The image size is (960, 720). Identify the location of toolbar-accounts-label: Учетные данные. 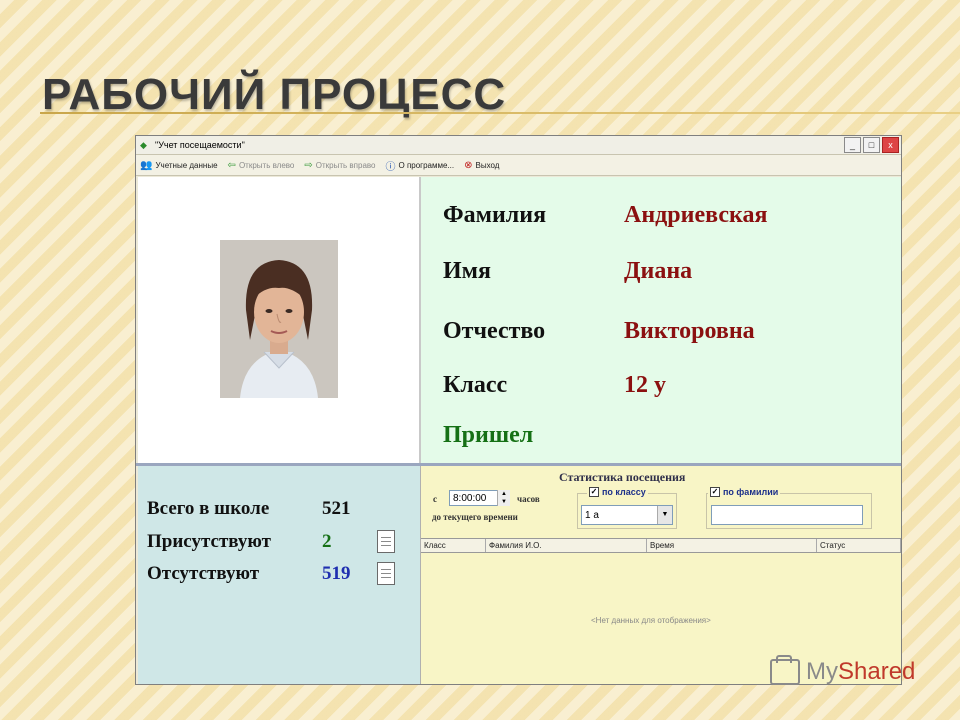
(186, 165).